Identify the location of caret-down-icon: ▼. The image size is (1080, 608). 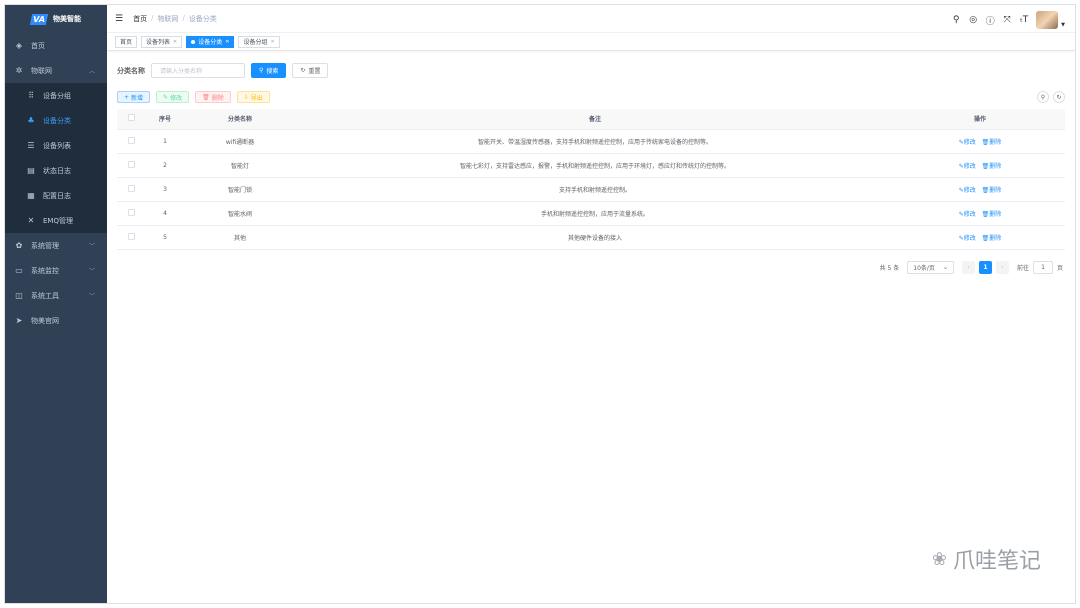
(1063, 25).